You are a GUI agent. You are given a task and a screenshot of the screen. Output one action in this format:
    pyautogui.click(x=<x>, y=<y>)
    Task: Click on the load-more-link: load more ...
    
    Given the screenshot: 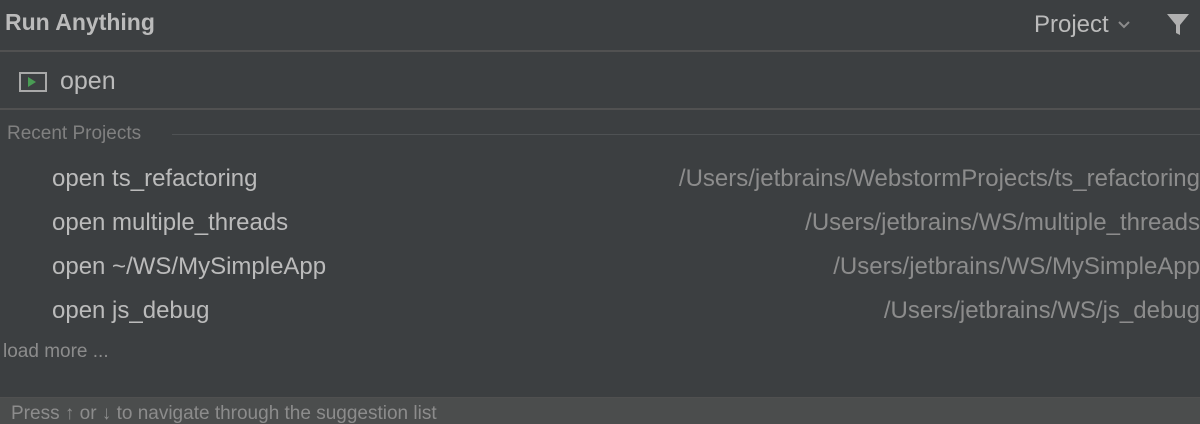 What is the action you would take?
    pyautogui.click(x=56, y=352)
    